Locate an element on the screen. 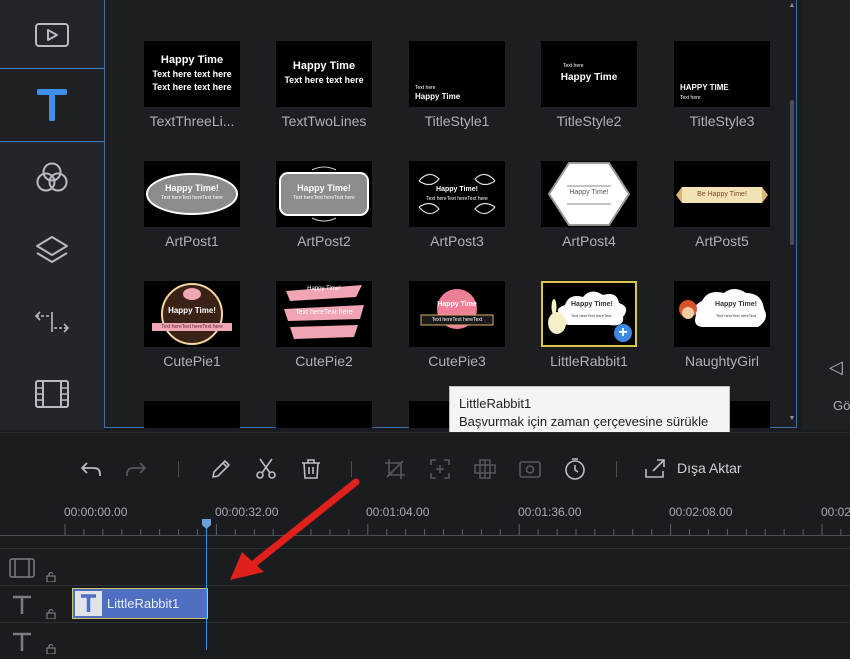  template-tile-titlestyle3: HAPPY TIME Text here TitleStyle3 is located at coordinates (722, 85).